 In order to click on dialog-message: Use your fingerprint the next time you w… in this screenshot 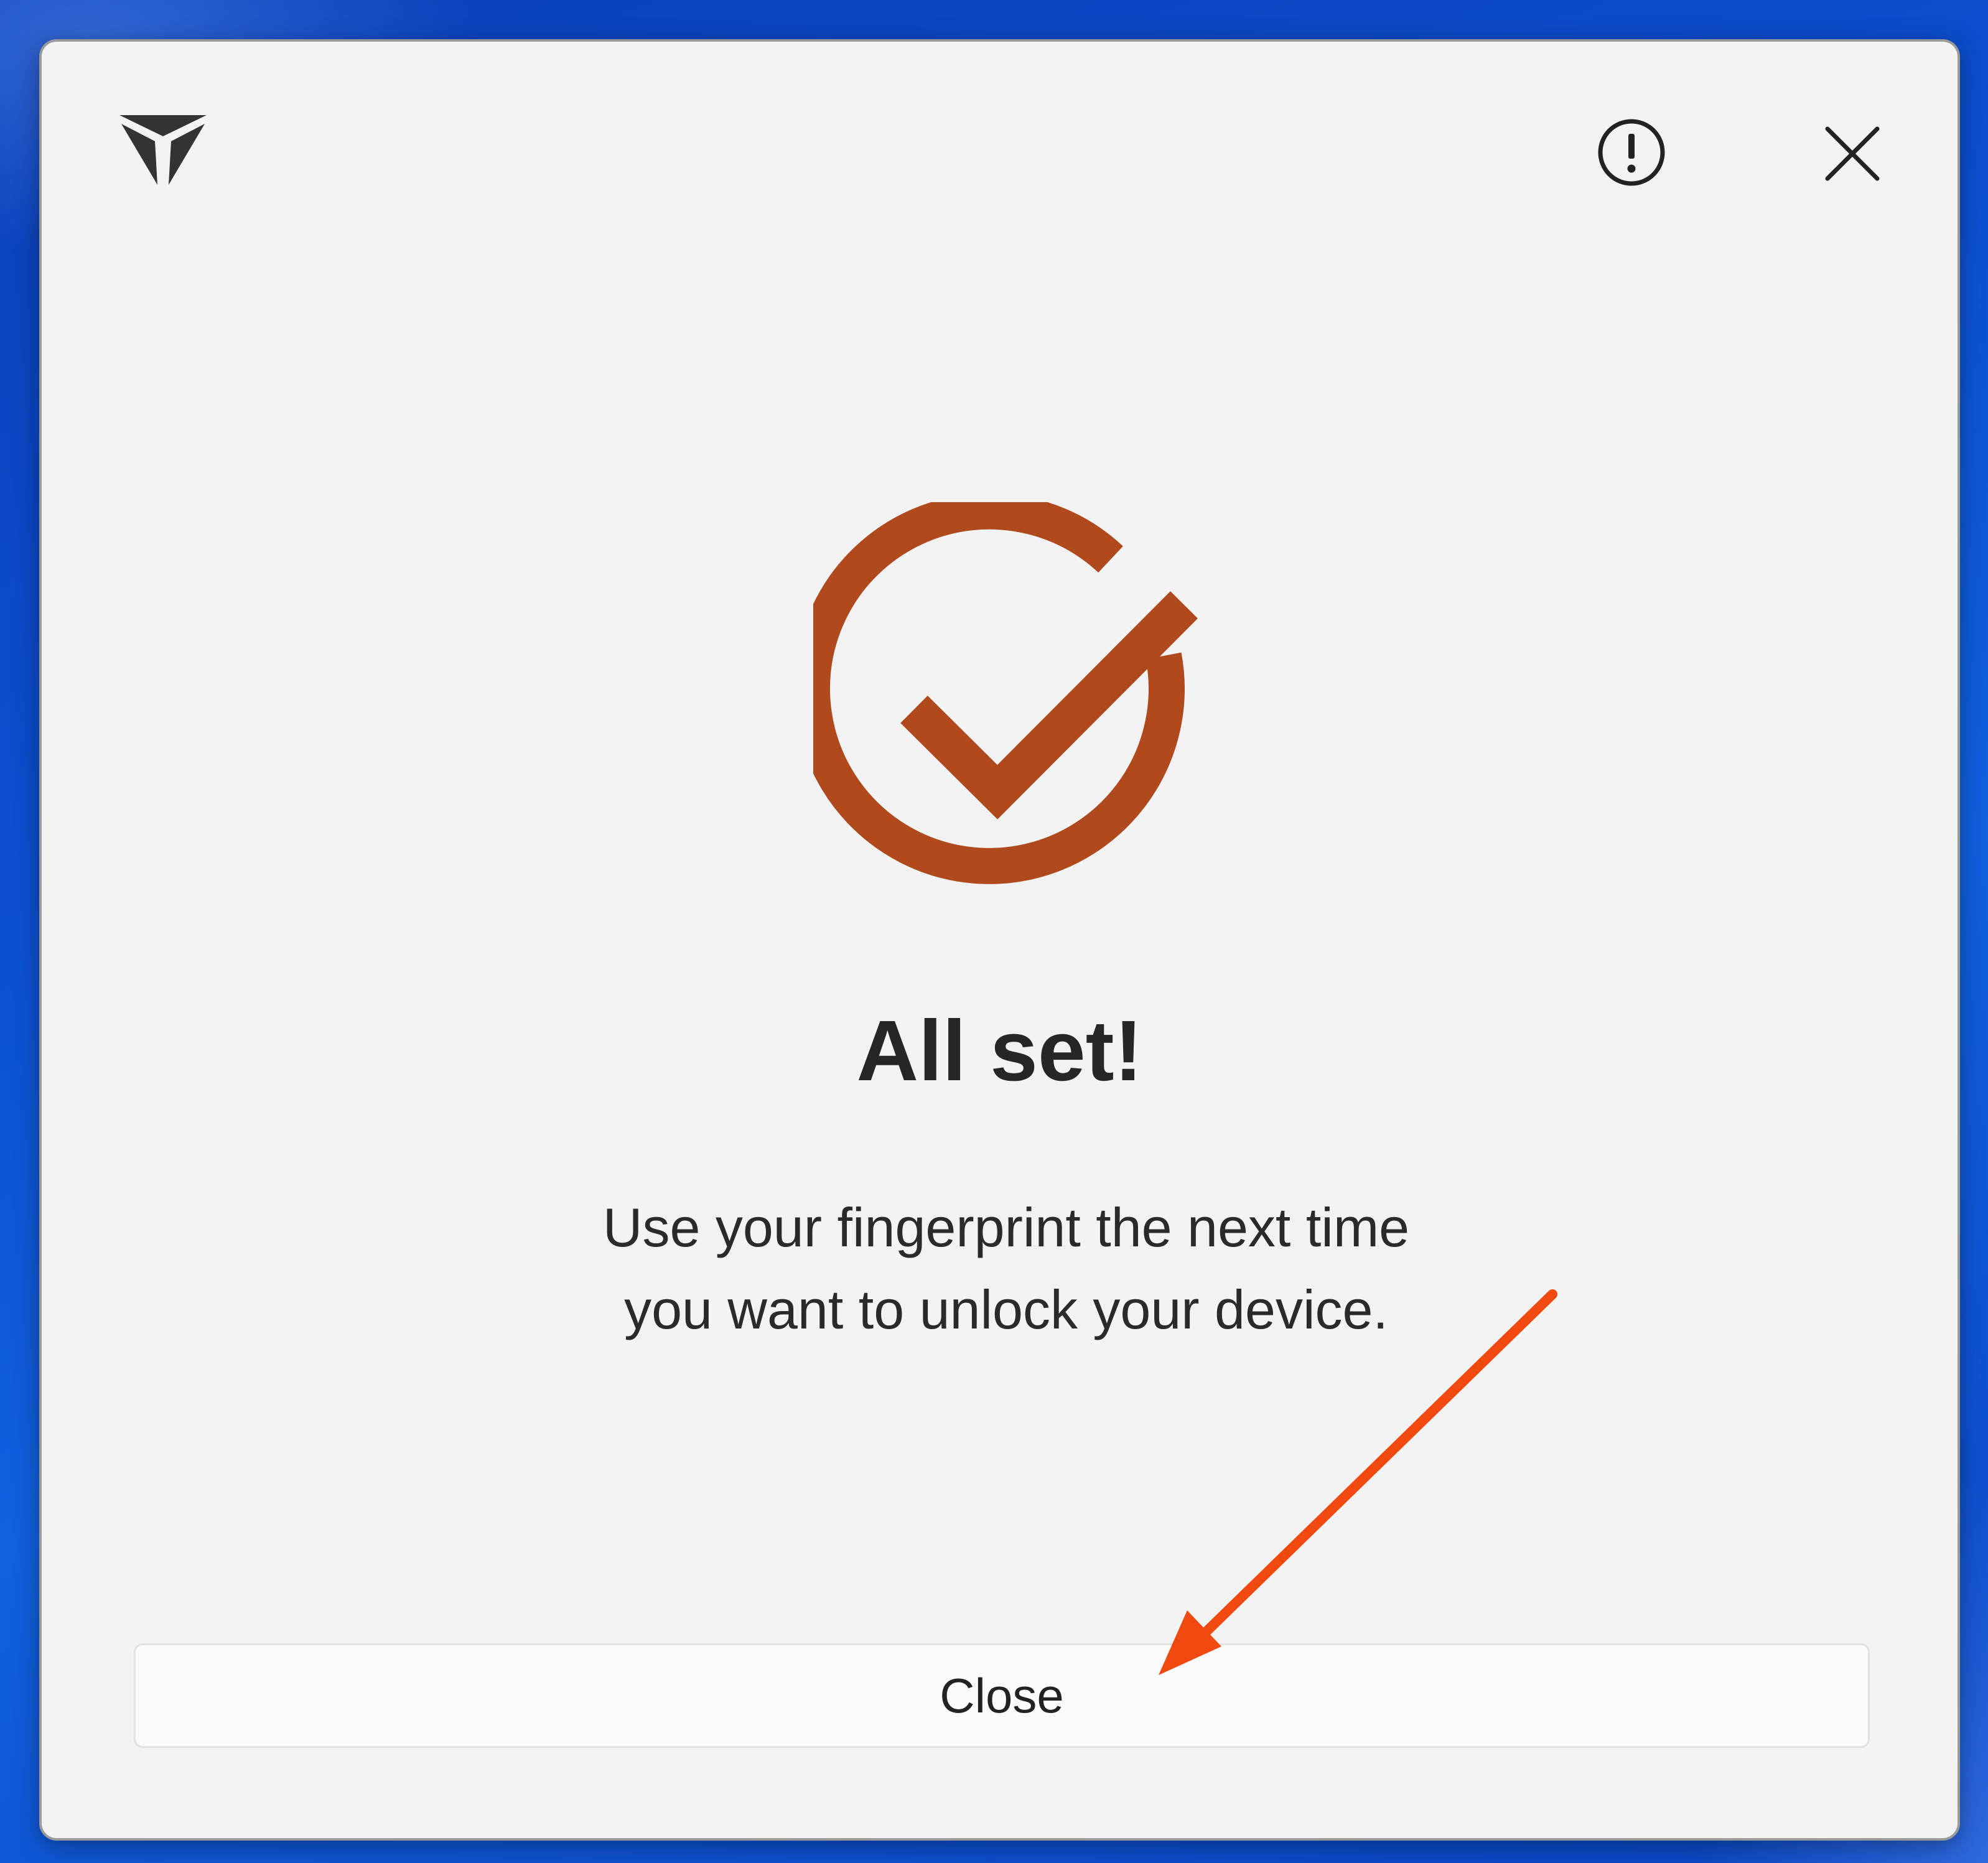, I will do `click(1006, 1269)`.